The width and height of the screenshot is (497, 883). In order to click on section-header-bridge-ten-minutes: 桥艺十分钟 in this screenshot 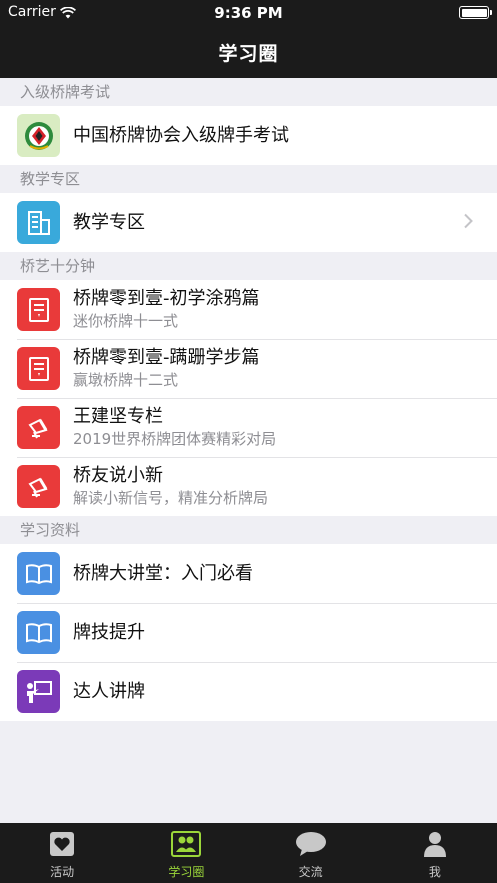, I will do `click(248, 266)`.